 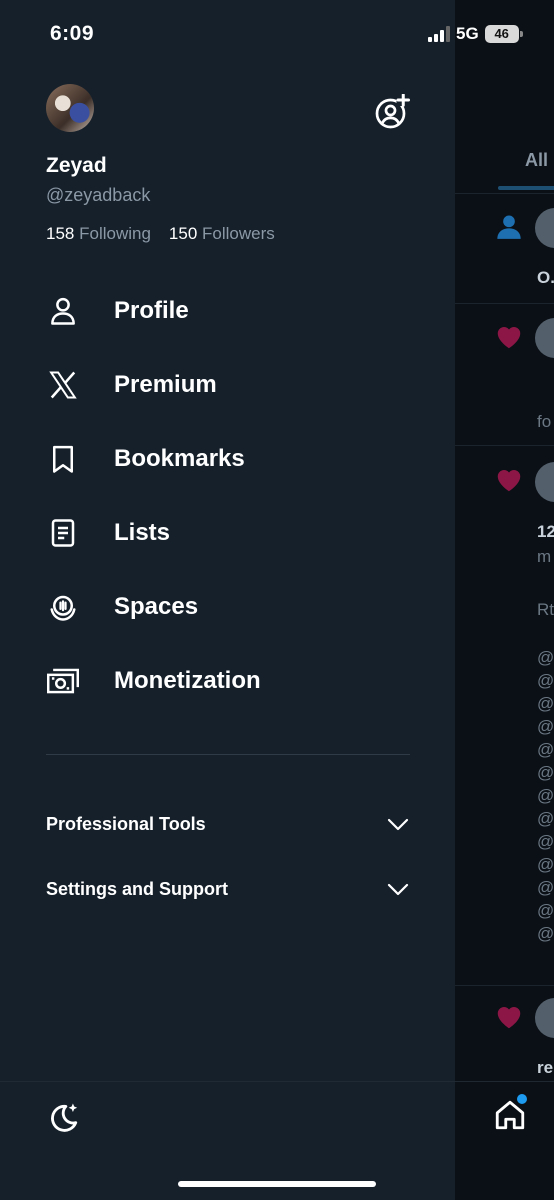 I want to click on notification-snippet: fo, so click(x=544, y=421).